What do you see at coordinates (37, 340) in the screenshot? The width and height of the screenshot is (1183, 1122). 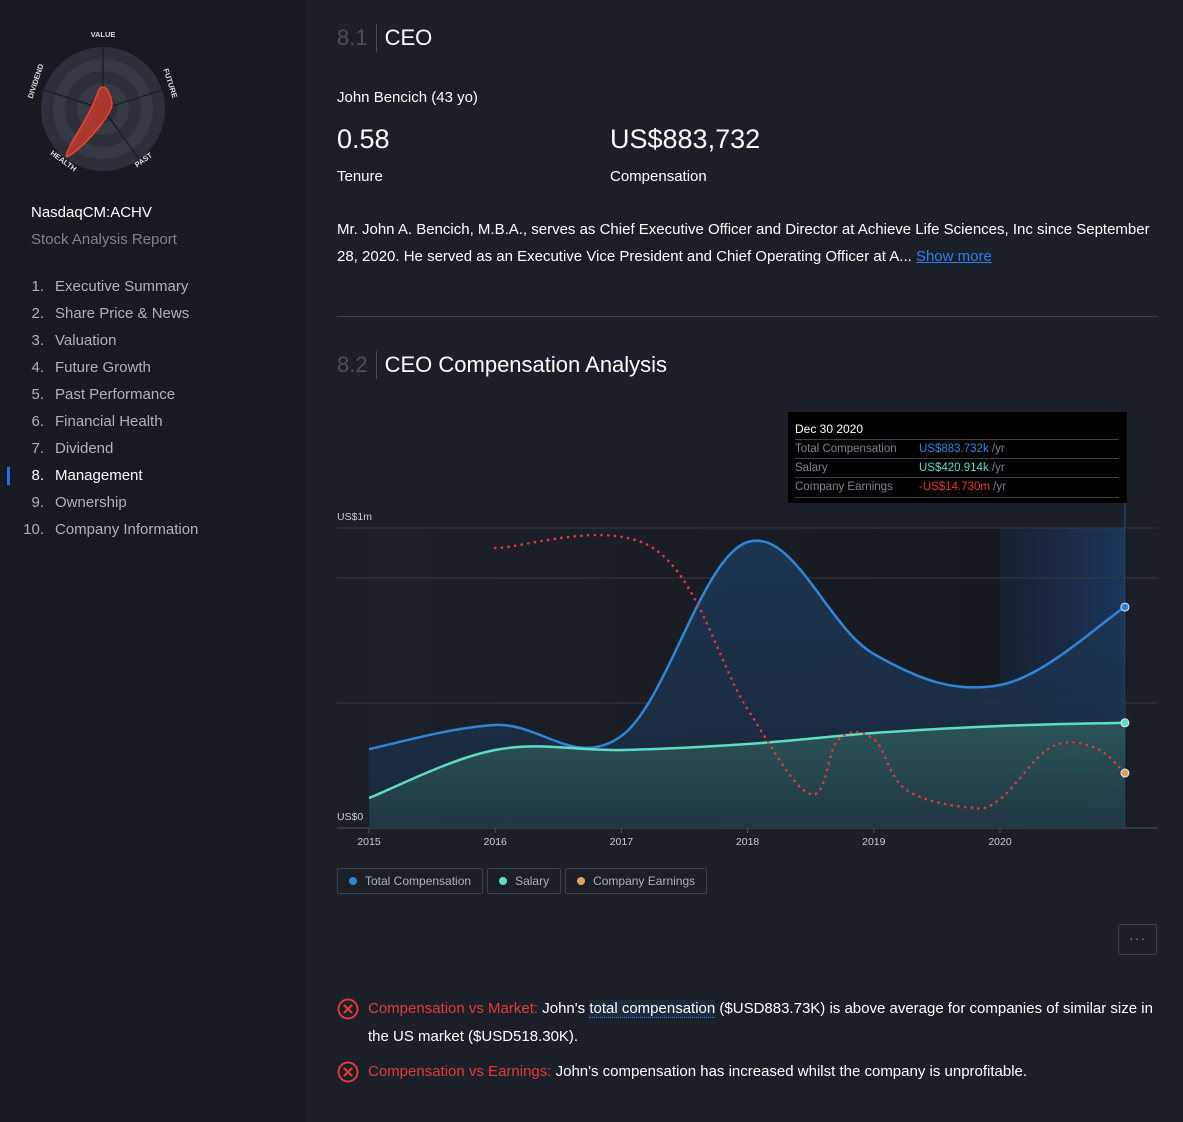 I see `nav-number: 3.` at bounding box center [37, 340].